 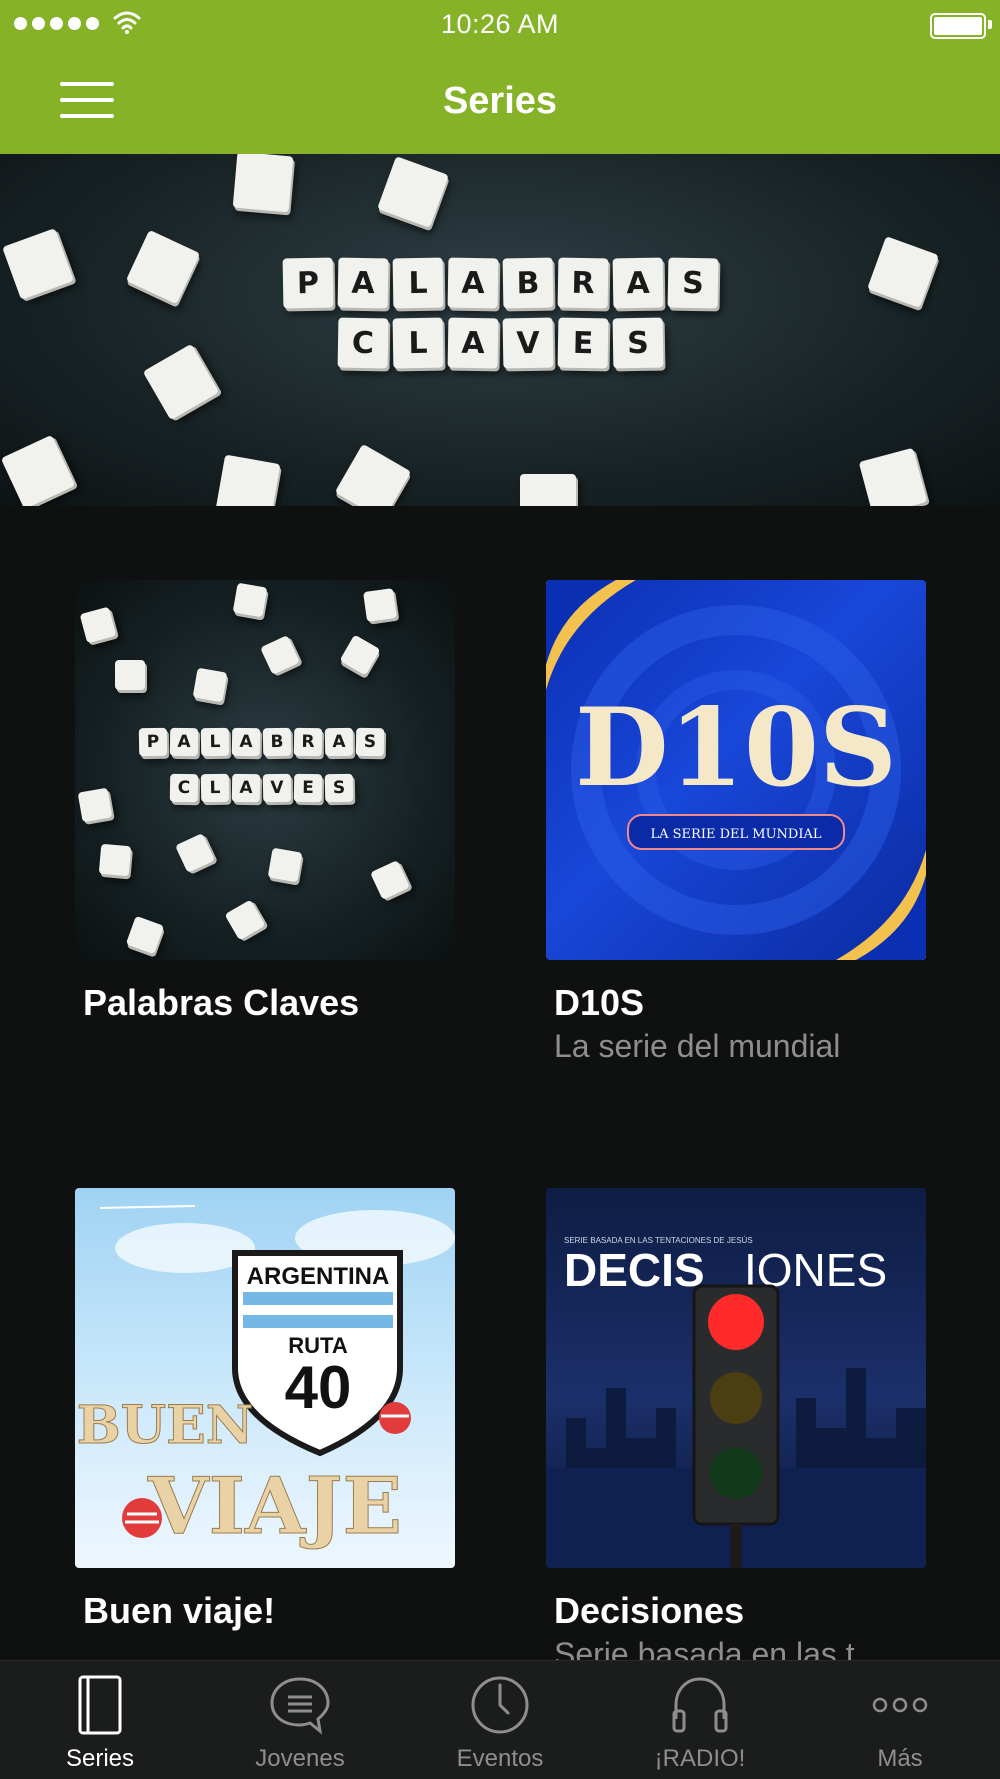 What do you see at coordinates (100, 1758) in the screenshot?
I see `tab-label: Series` at bounding box center [100, 1758].